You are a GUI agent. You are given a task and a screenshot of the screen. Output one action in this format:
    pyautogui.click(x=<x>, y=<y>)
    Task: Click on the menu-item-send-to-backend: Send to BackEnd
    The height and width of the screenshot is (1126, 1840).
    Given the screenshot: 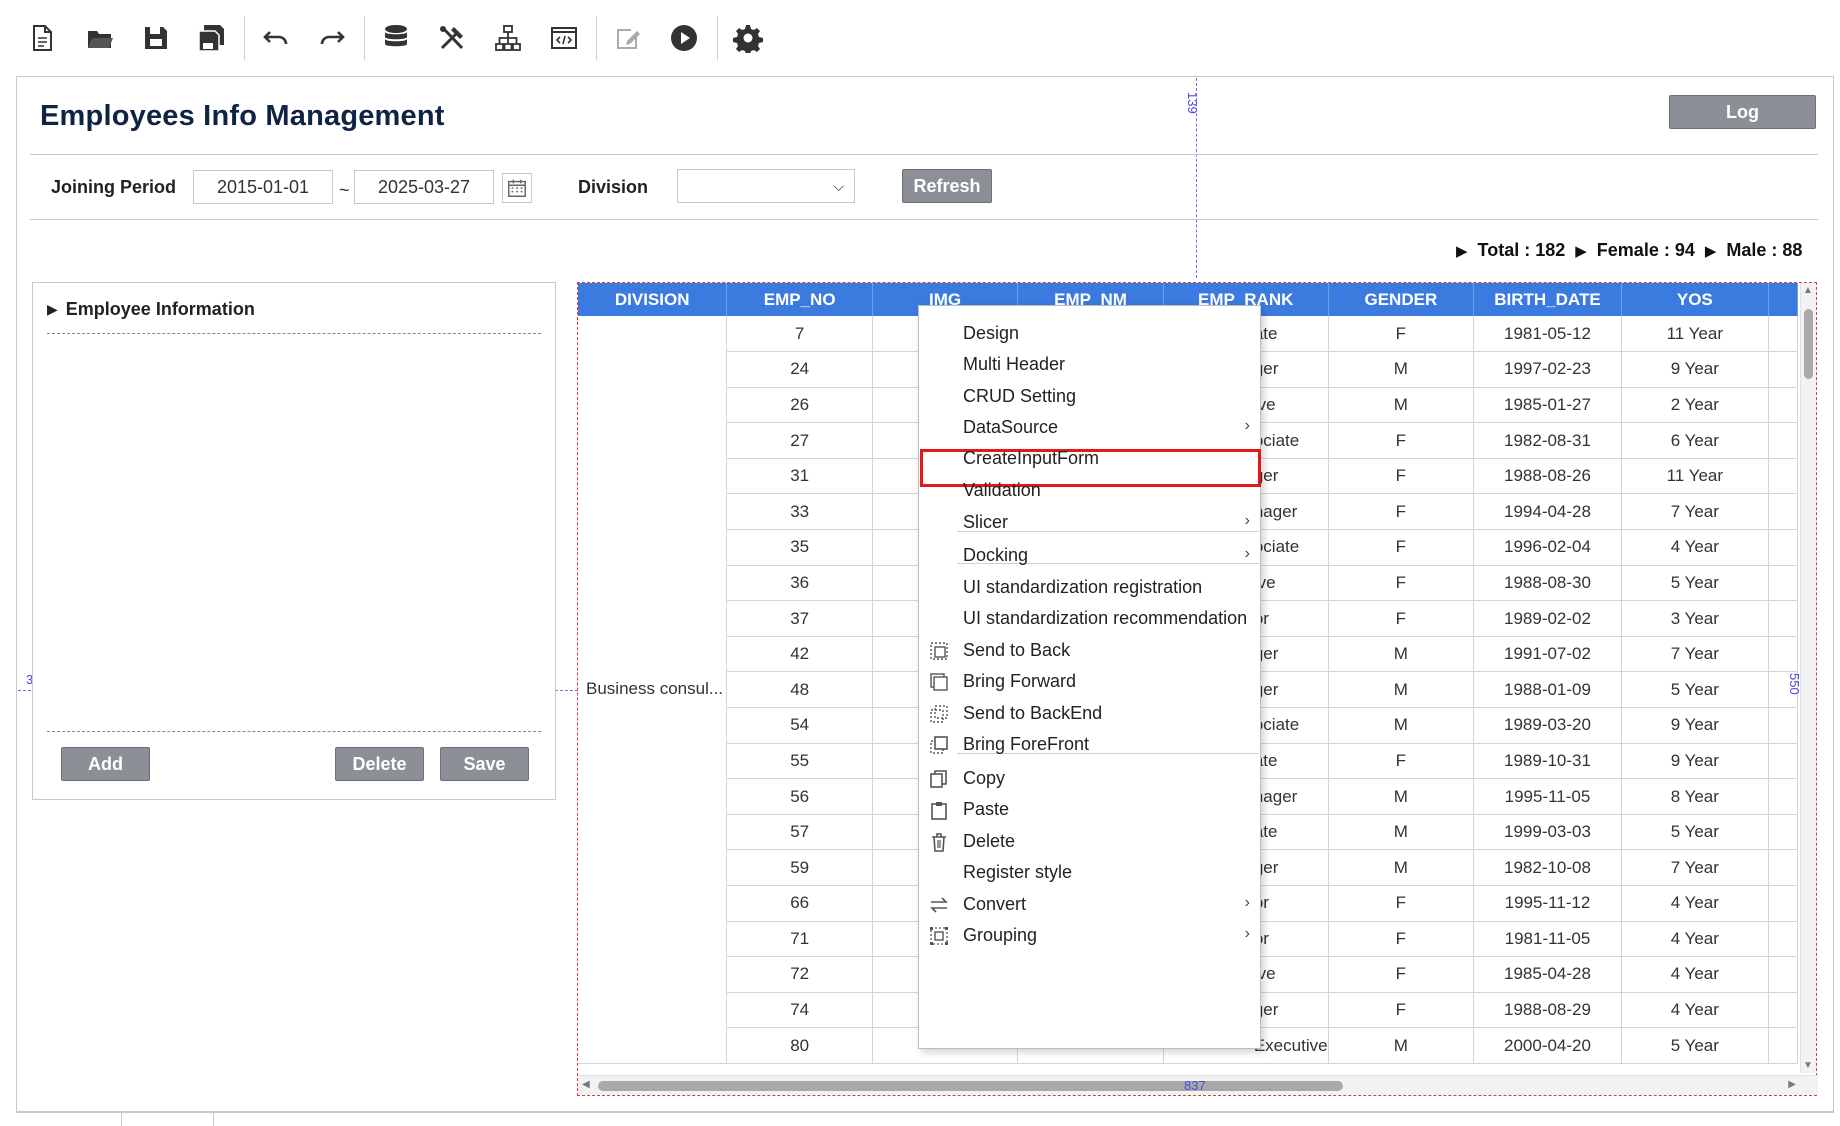 What is the action you would take?
    pyautogui.click(x=1089, y=713)
    